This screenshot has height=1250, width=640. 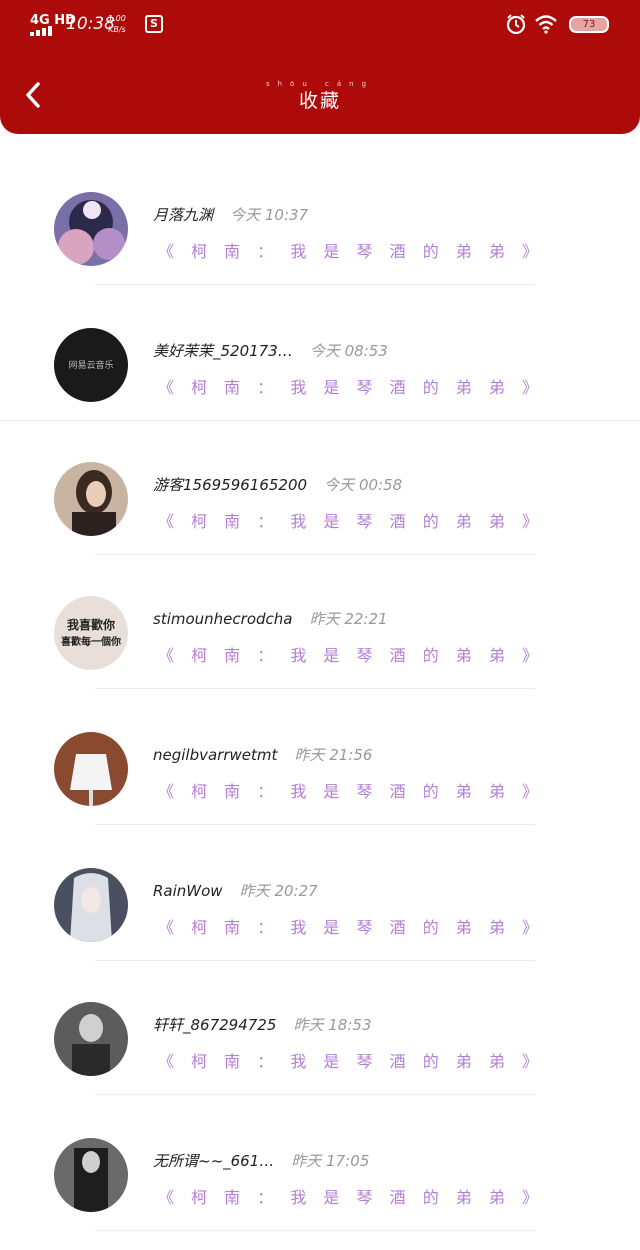 I want to click on avatar-caption: 喜歡每一個你, so click(x=91, y=641).